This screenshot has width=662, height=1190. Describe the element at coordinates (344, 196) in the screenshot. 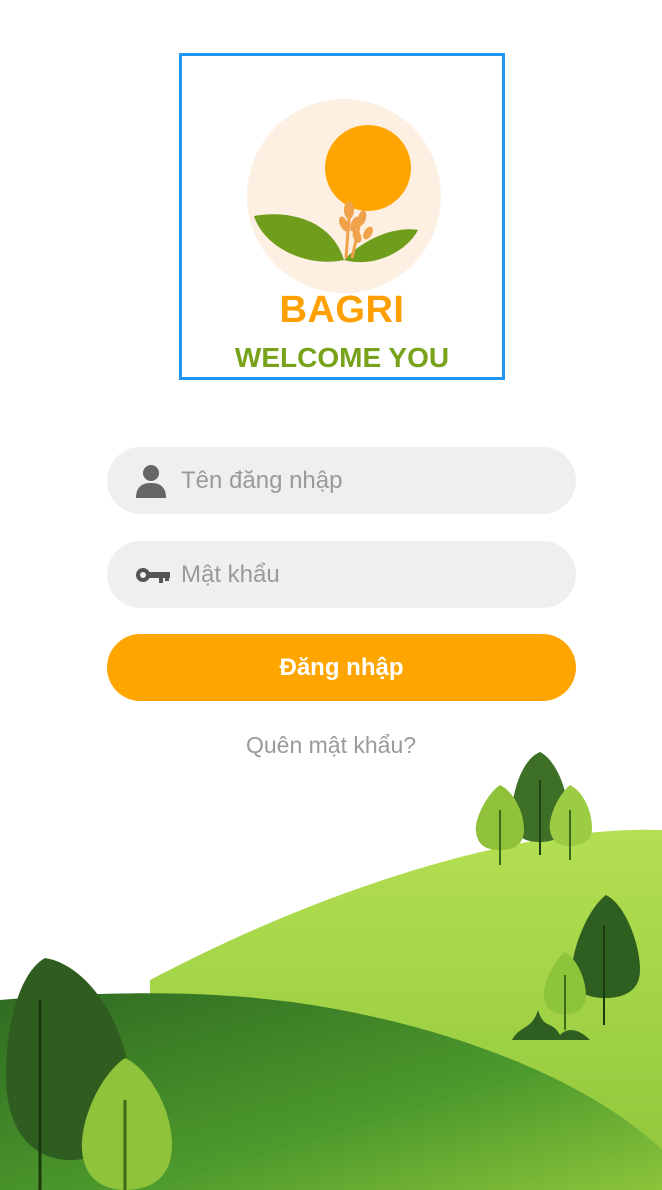

I see `bagri-emblem-icon` at that location.